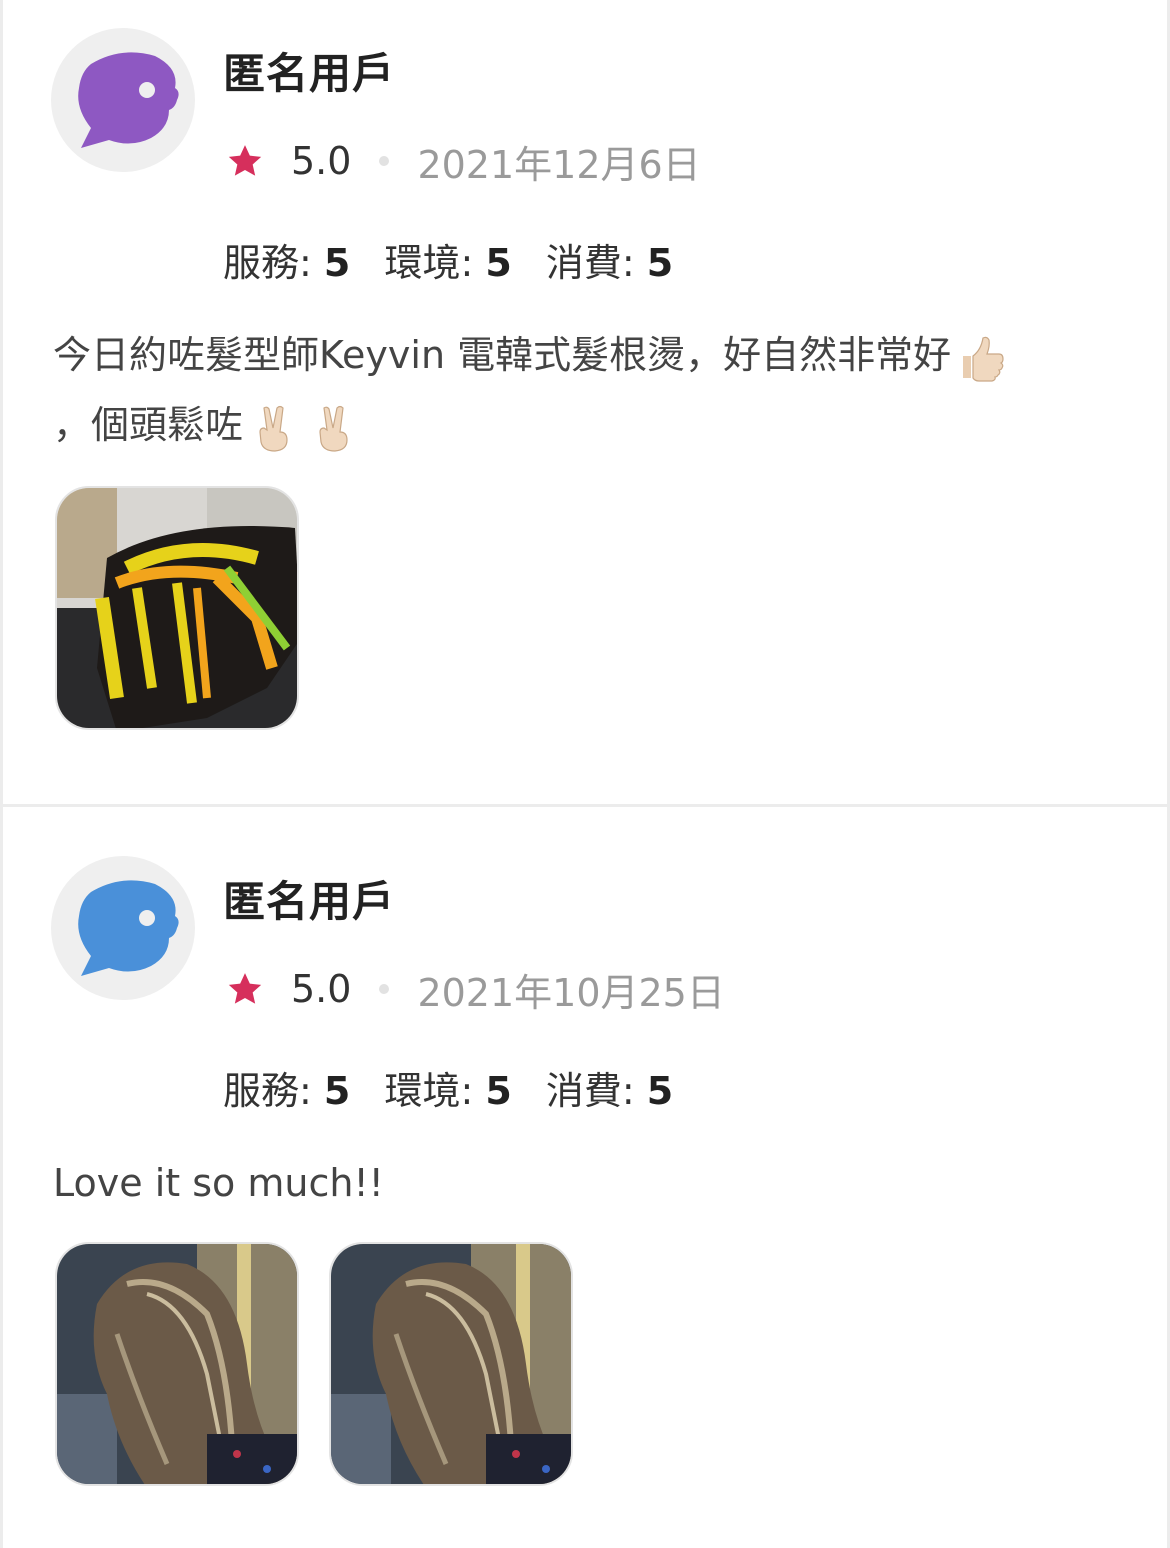 The image size is (1170, 1548). What do you see at coordinates (502, 355) in the screenshot?
I see `review-text-part1: 今日約咗髮型師Keyvin 電韓式髮根燙，好自然非常好` at bounding box center [502, 355].